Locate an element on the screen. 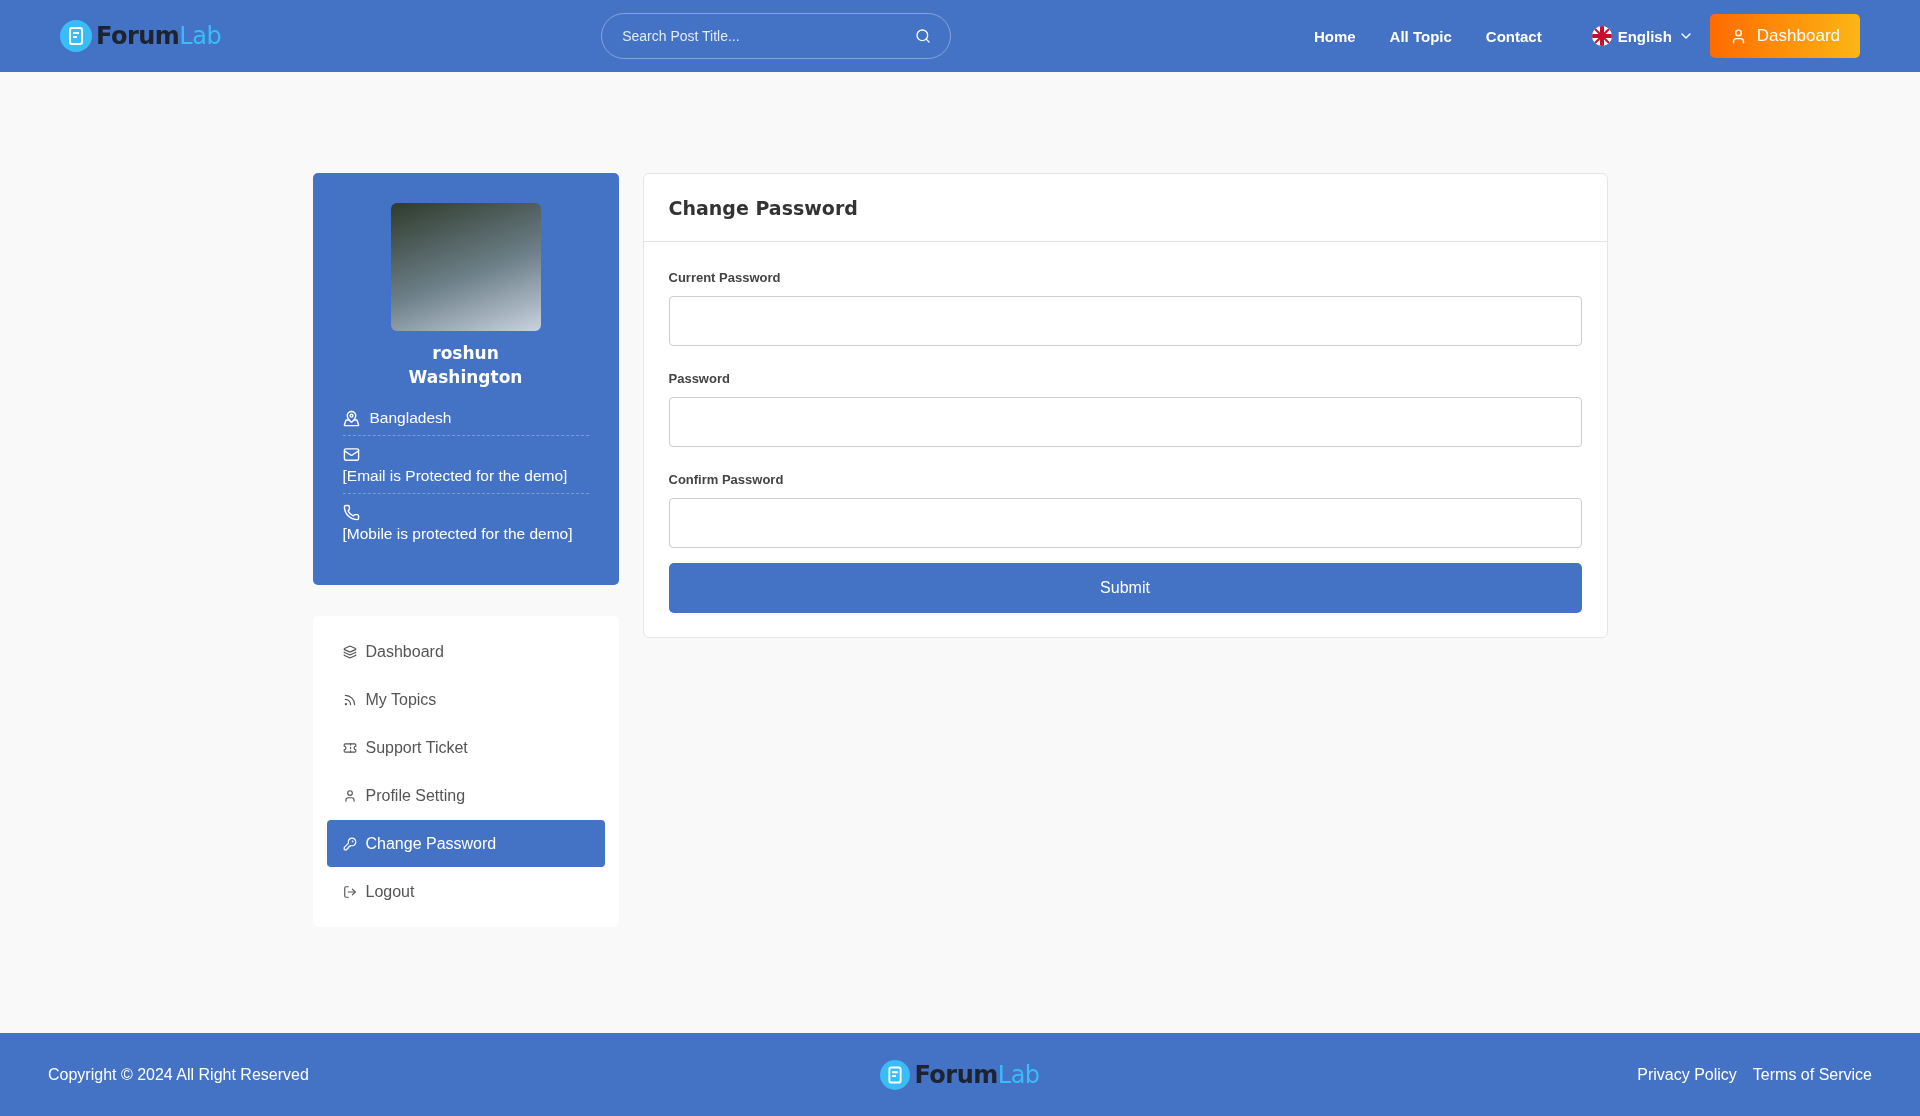 The width and height of the screenshot is (1920, 1116). profile-icon is located at coordinates (349, 795).